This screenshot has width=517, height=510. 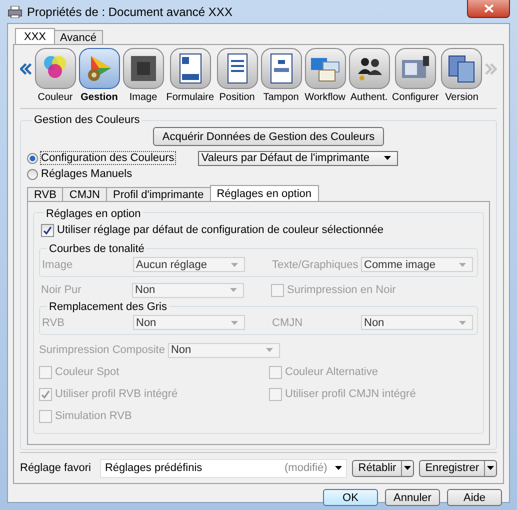 I want to click on favorite-dropdown: Réglages prédéfinis (modifié), so click(x=224, y=468).